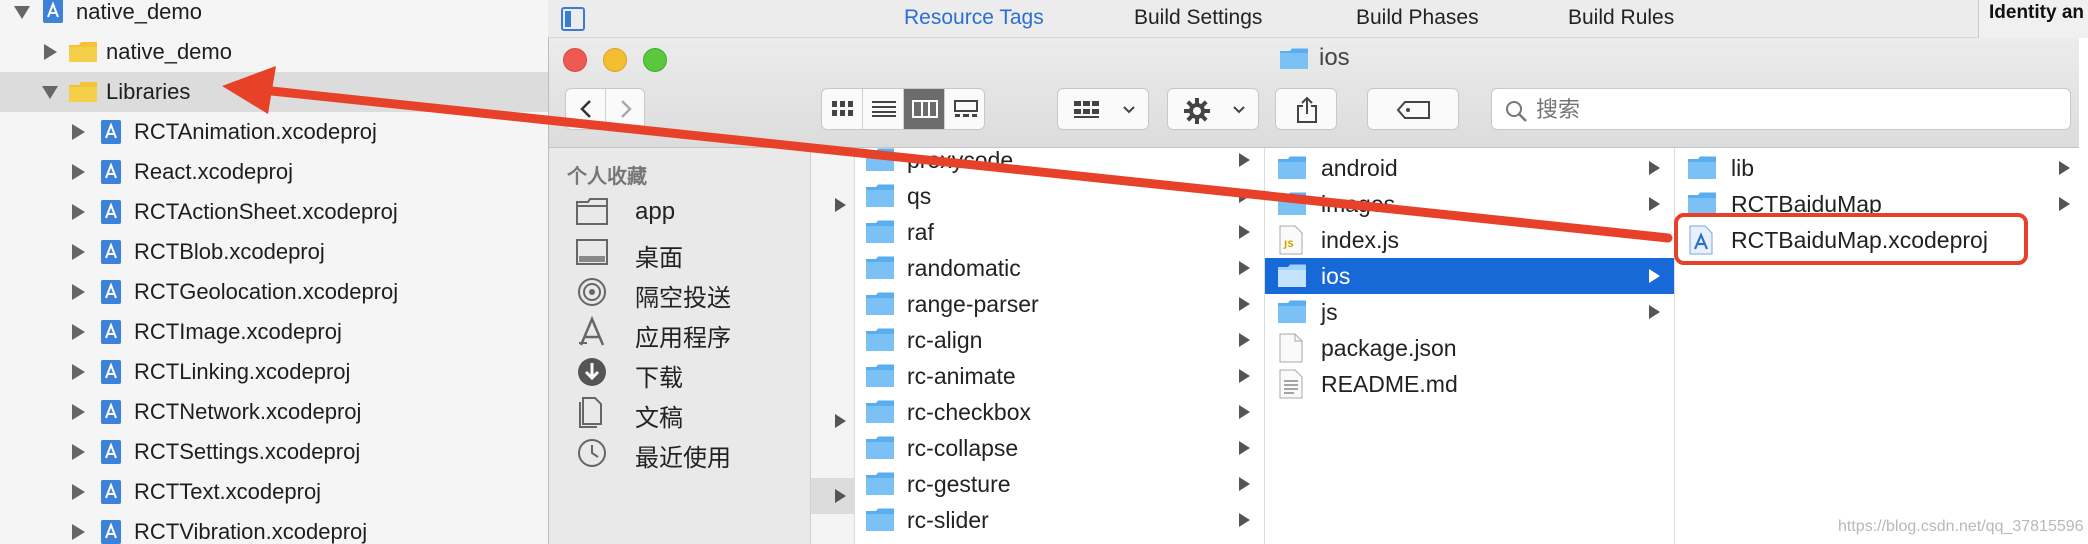 The height and width of the screenshot is (544, 2088). Describe the element at coordinates (274, 292) in the screenshot. I see `nav-row-xcodeproj: RCTGeolocation.xcodeproj` at that location.